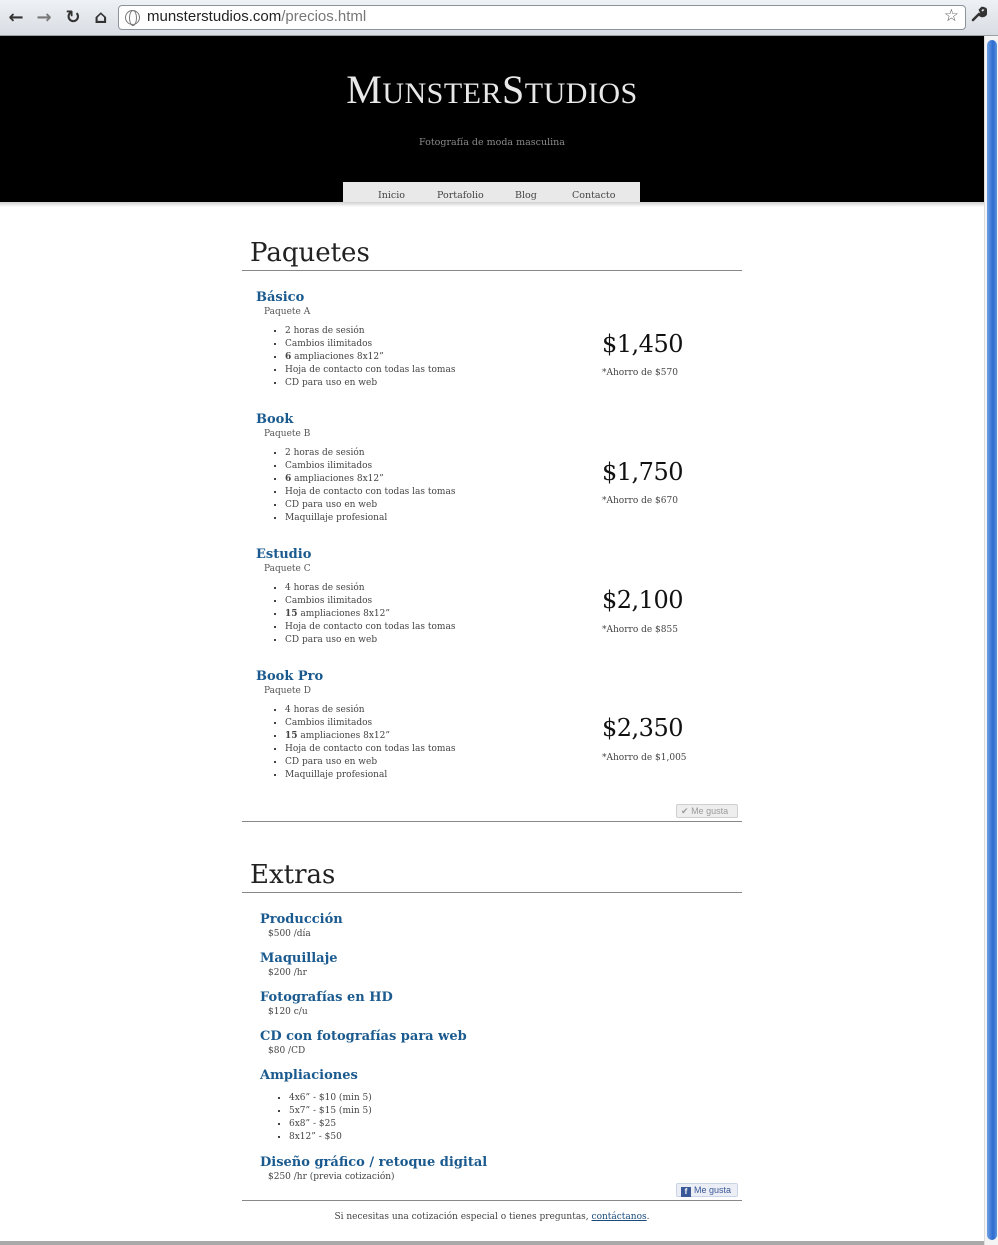 This screenshot has height=1245, width=998. What do you see at coordinates (391, 195) in the screenshot?
I see `menu-item-inicio: Inicio` at bounding box center [391, 195].